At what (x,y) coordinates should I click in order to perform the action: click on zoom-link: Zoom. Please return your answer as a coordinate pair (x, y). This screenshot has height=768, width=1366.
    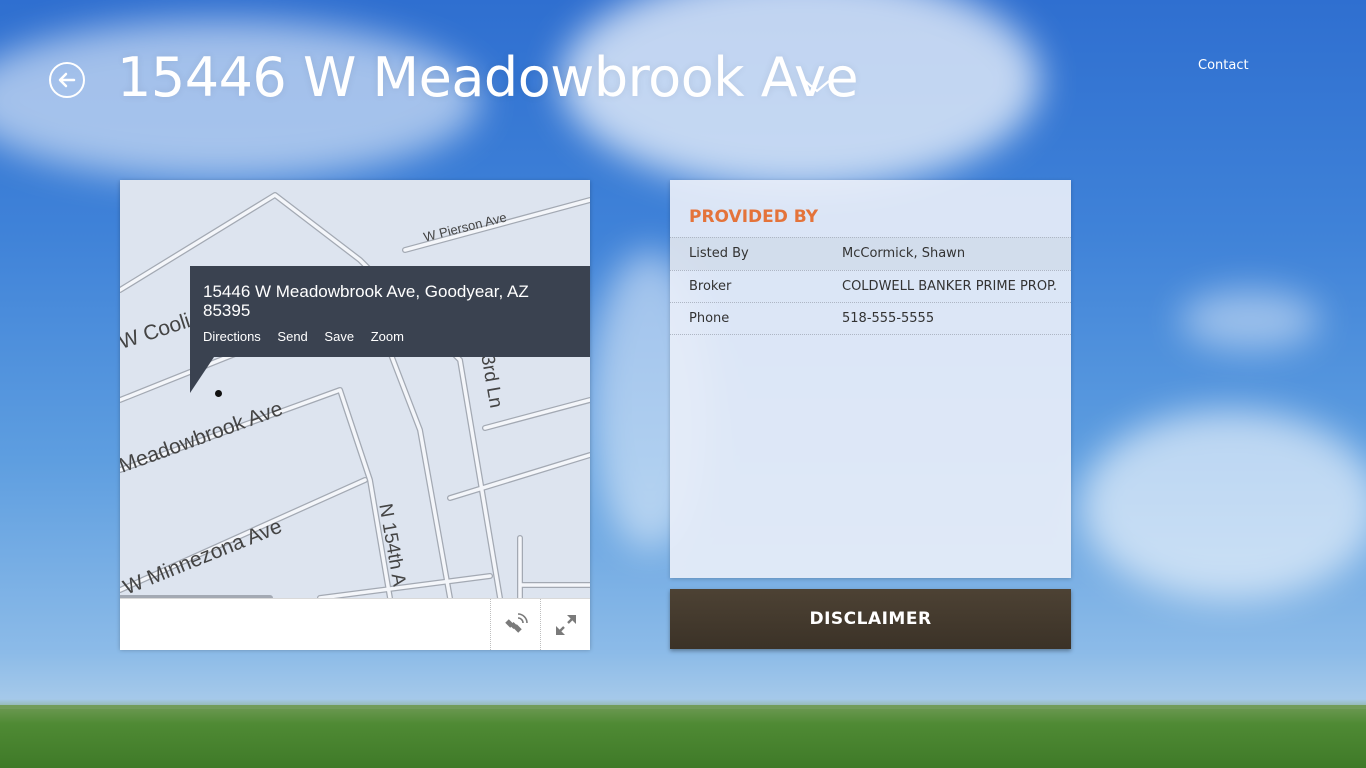
    Looking at the image, I should click on (387, 336).